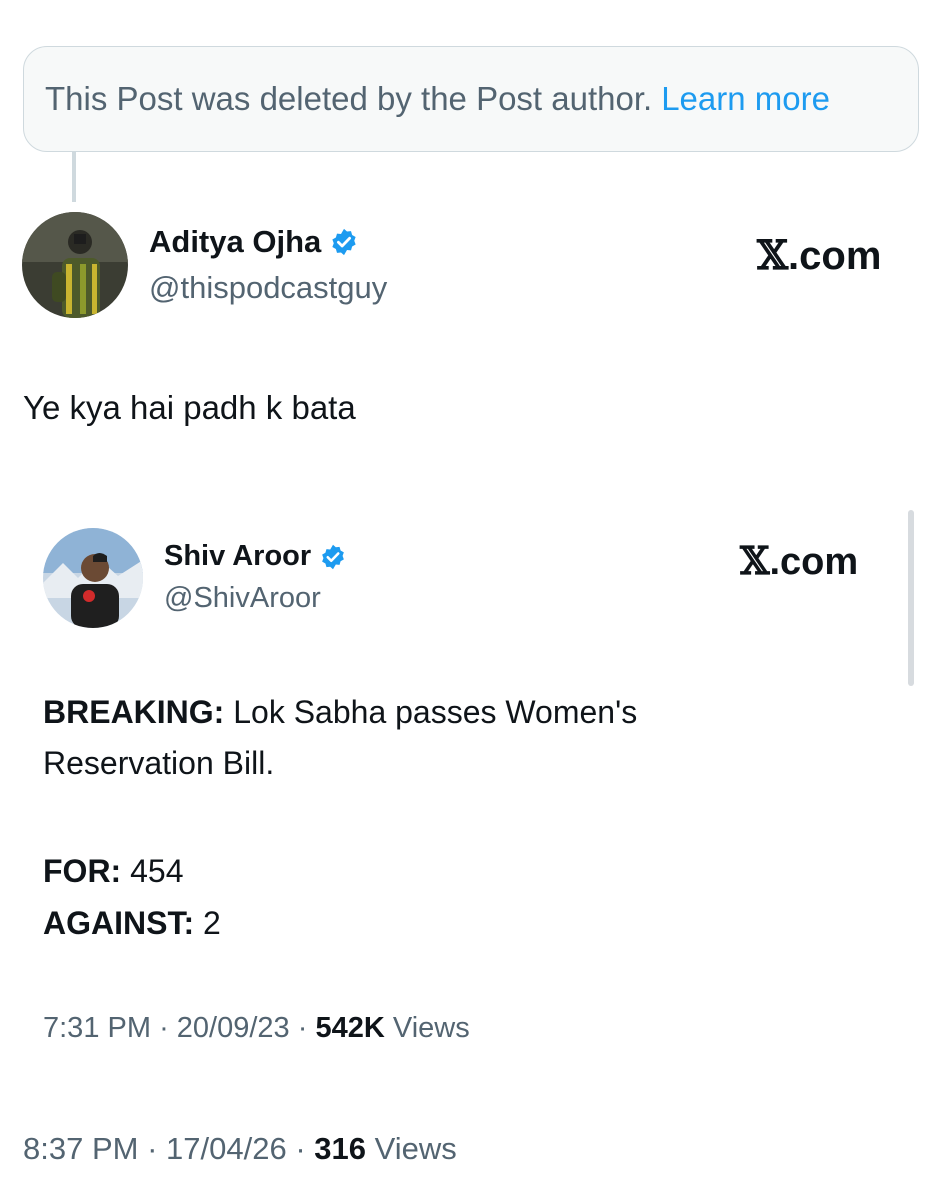 The height and width of the screenshot is (1200, 943). What do you see at coordinates (80, 1148) in the screenshot?
I see `post-time: 8:37 PM` at bounding box center [80, 1148].